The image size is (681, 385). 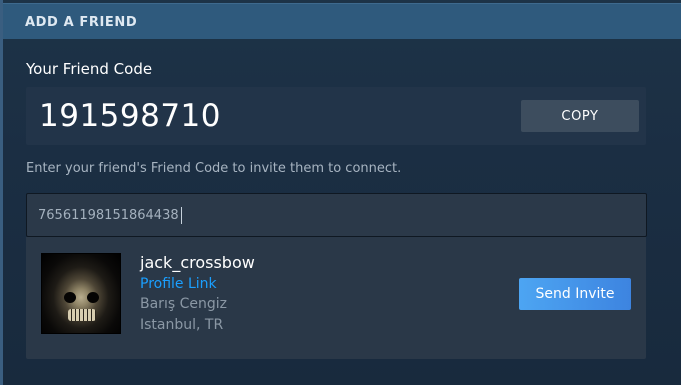 What do you see at coordinates (580, 116) in the screenshot?
I see `copy-button: COPY` at bounding box center [580, 116].